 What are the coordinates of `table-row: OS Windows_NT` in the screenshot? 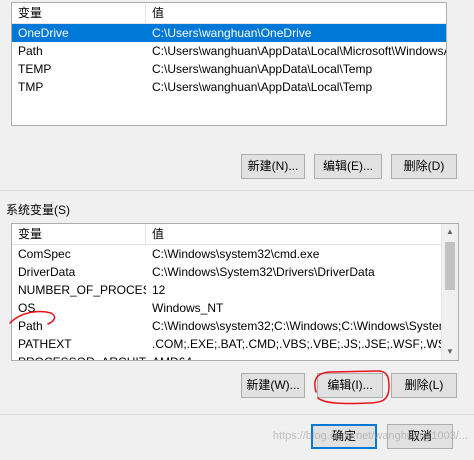 It's located at (226, 308).